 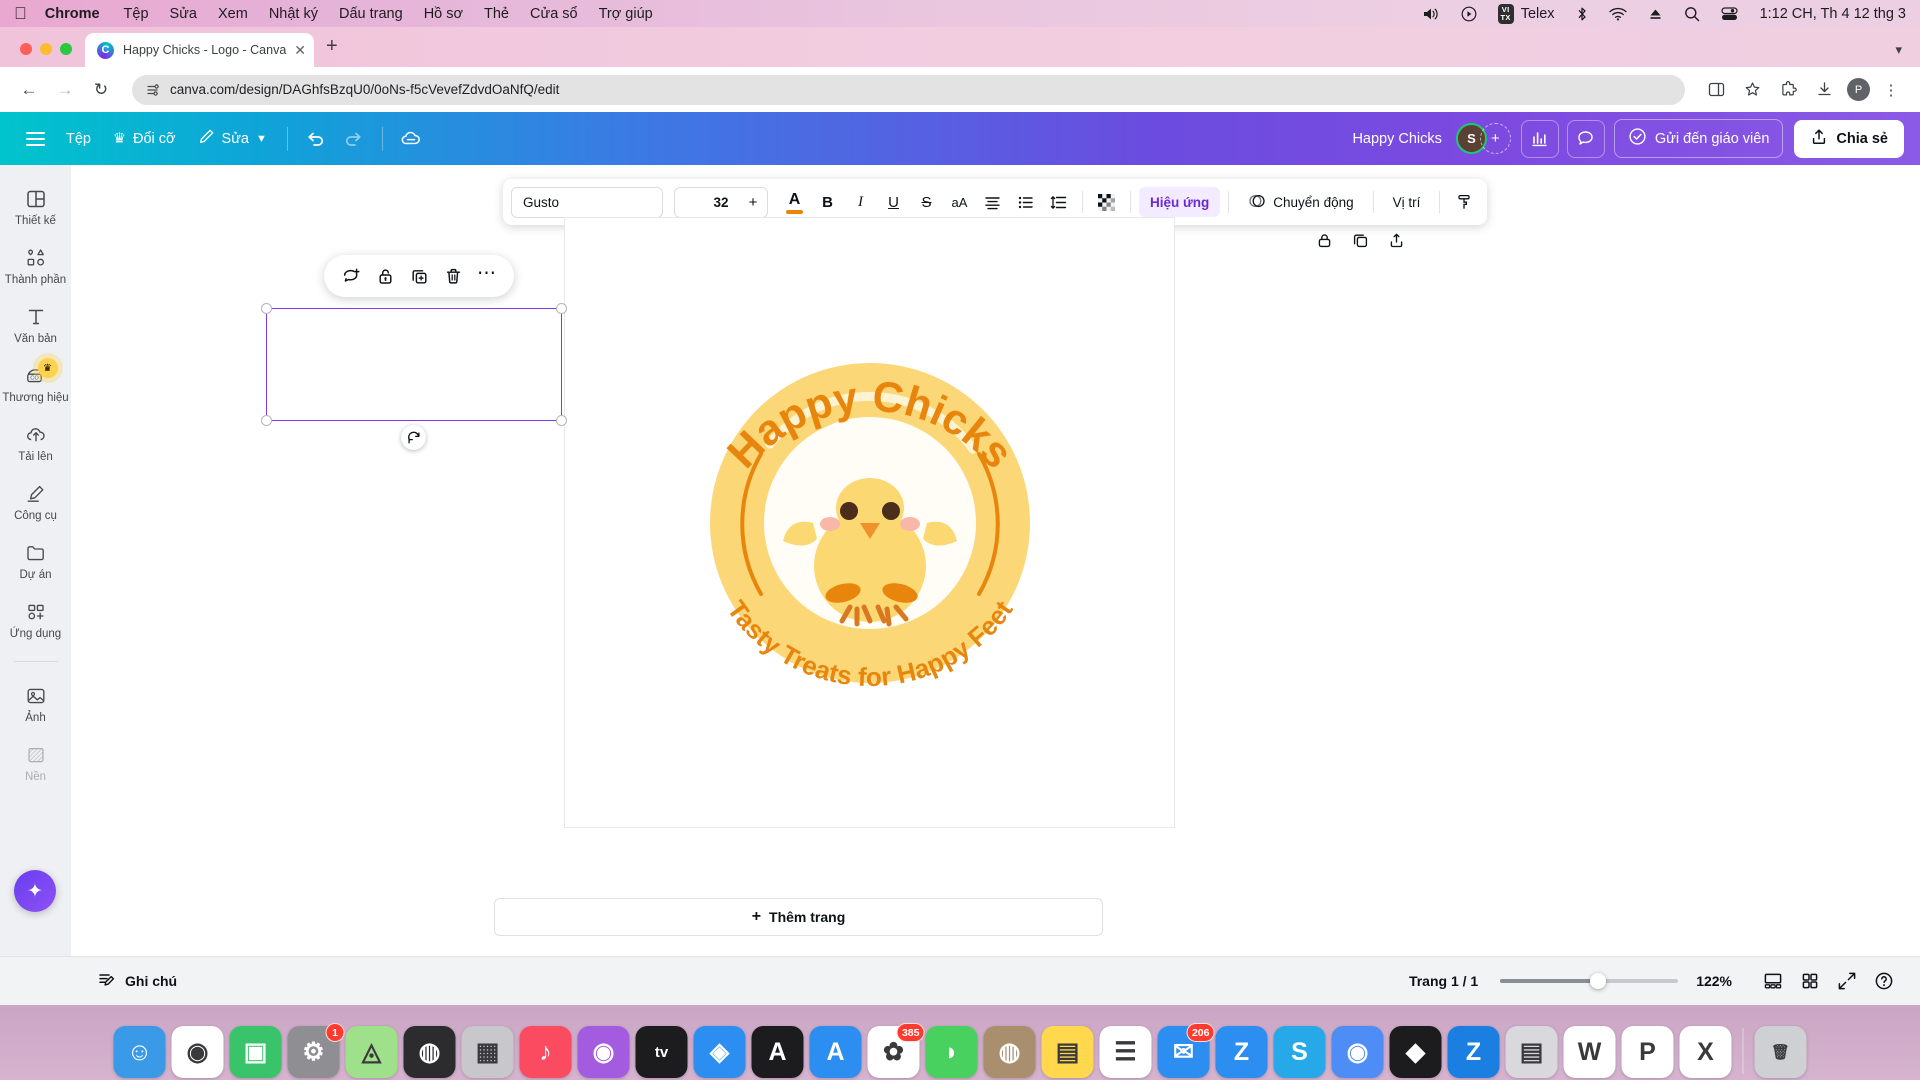 I want to click on strikethrough-button: S, so click(x=926, y=202).